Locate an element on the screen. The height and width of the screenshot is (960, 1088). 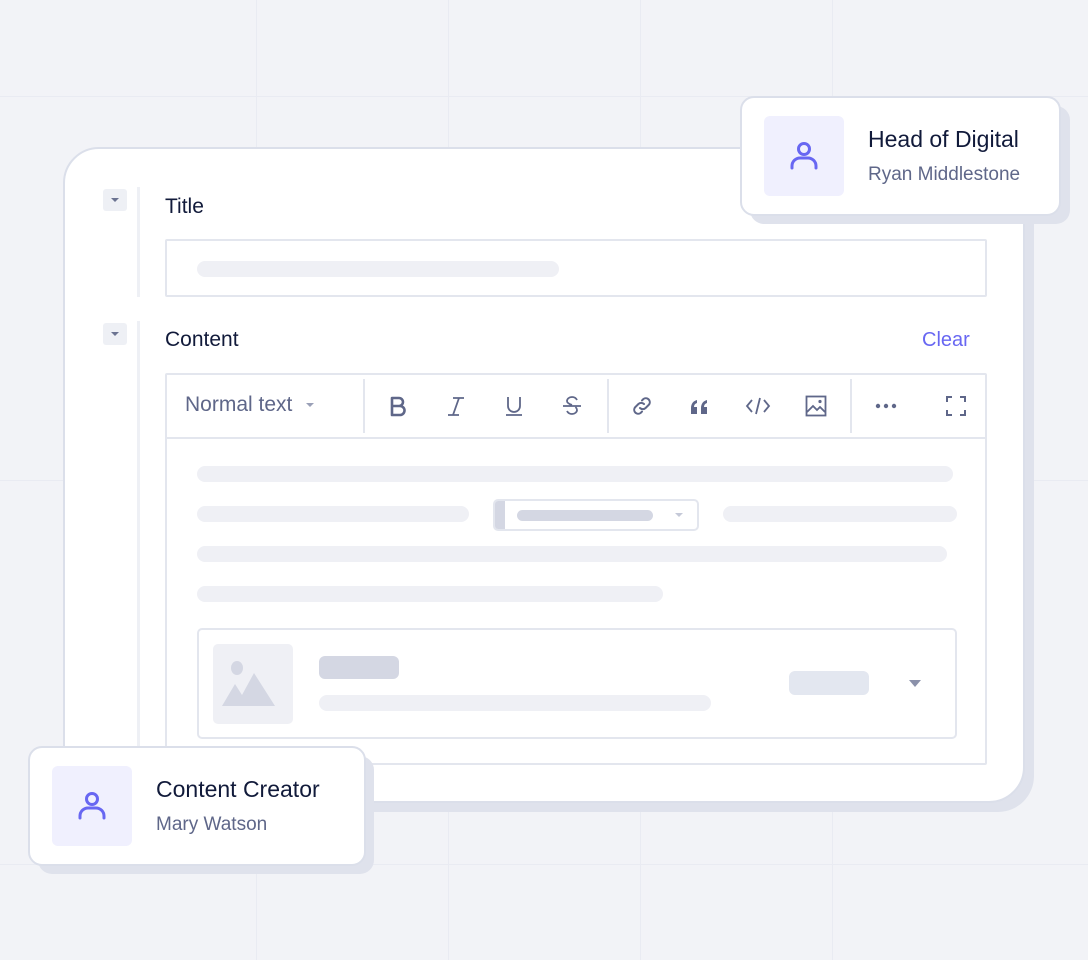
strikethrough-button is located at coordinates (572, 406).